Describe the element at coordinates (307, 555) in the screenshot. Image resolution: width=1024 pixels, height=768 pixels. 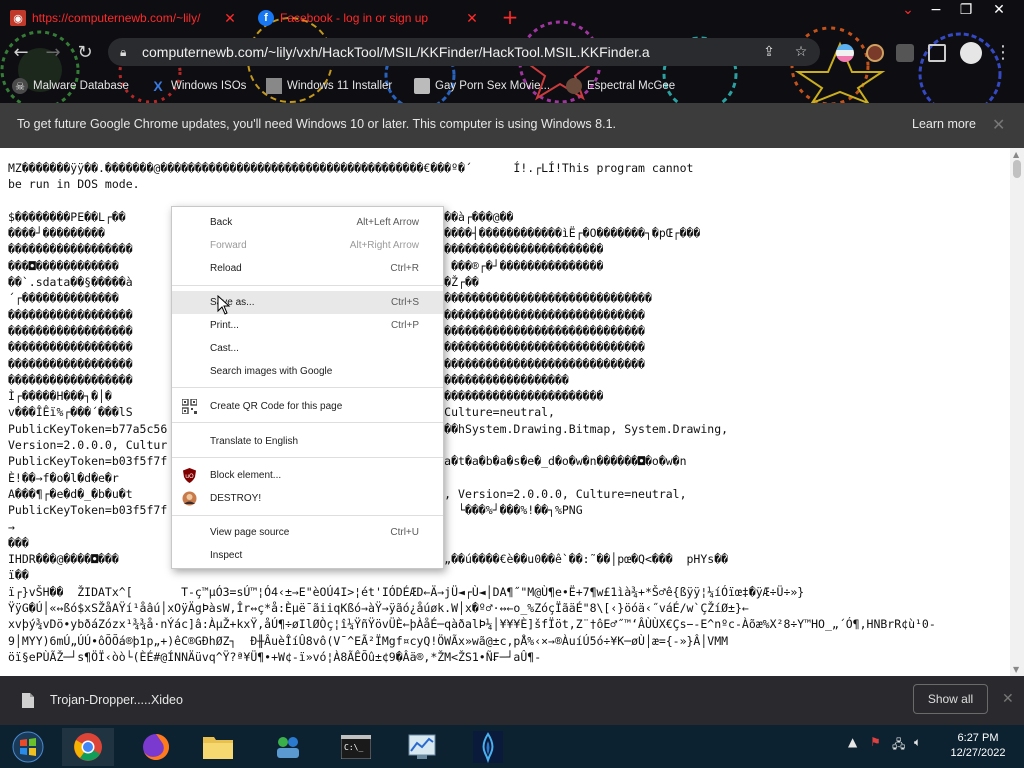
I see `menu-item-inspect: Inspect` at that location.